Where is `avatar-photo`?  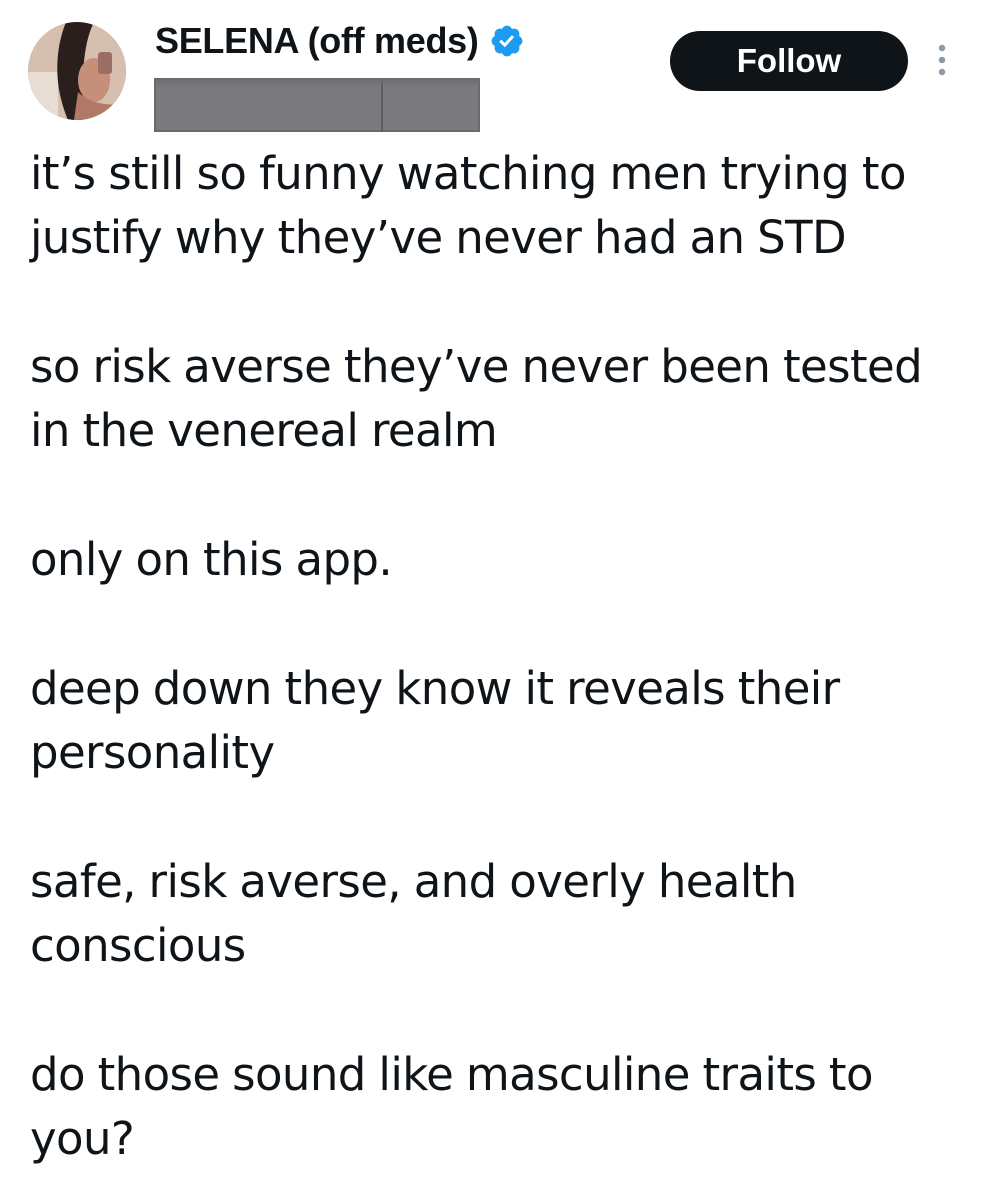 avatar-photo is located at coordinates (77, 71).